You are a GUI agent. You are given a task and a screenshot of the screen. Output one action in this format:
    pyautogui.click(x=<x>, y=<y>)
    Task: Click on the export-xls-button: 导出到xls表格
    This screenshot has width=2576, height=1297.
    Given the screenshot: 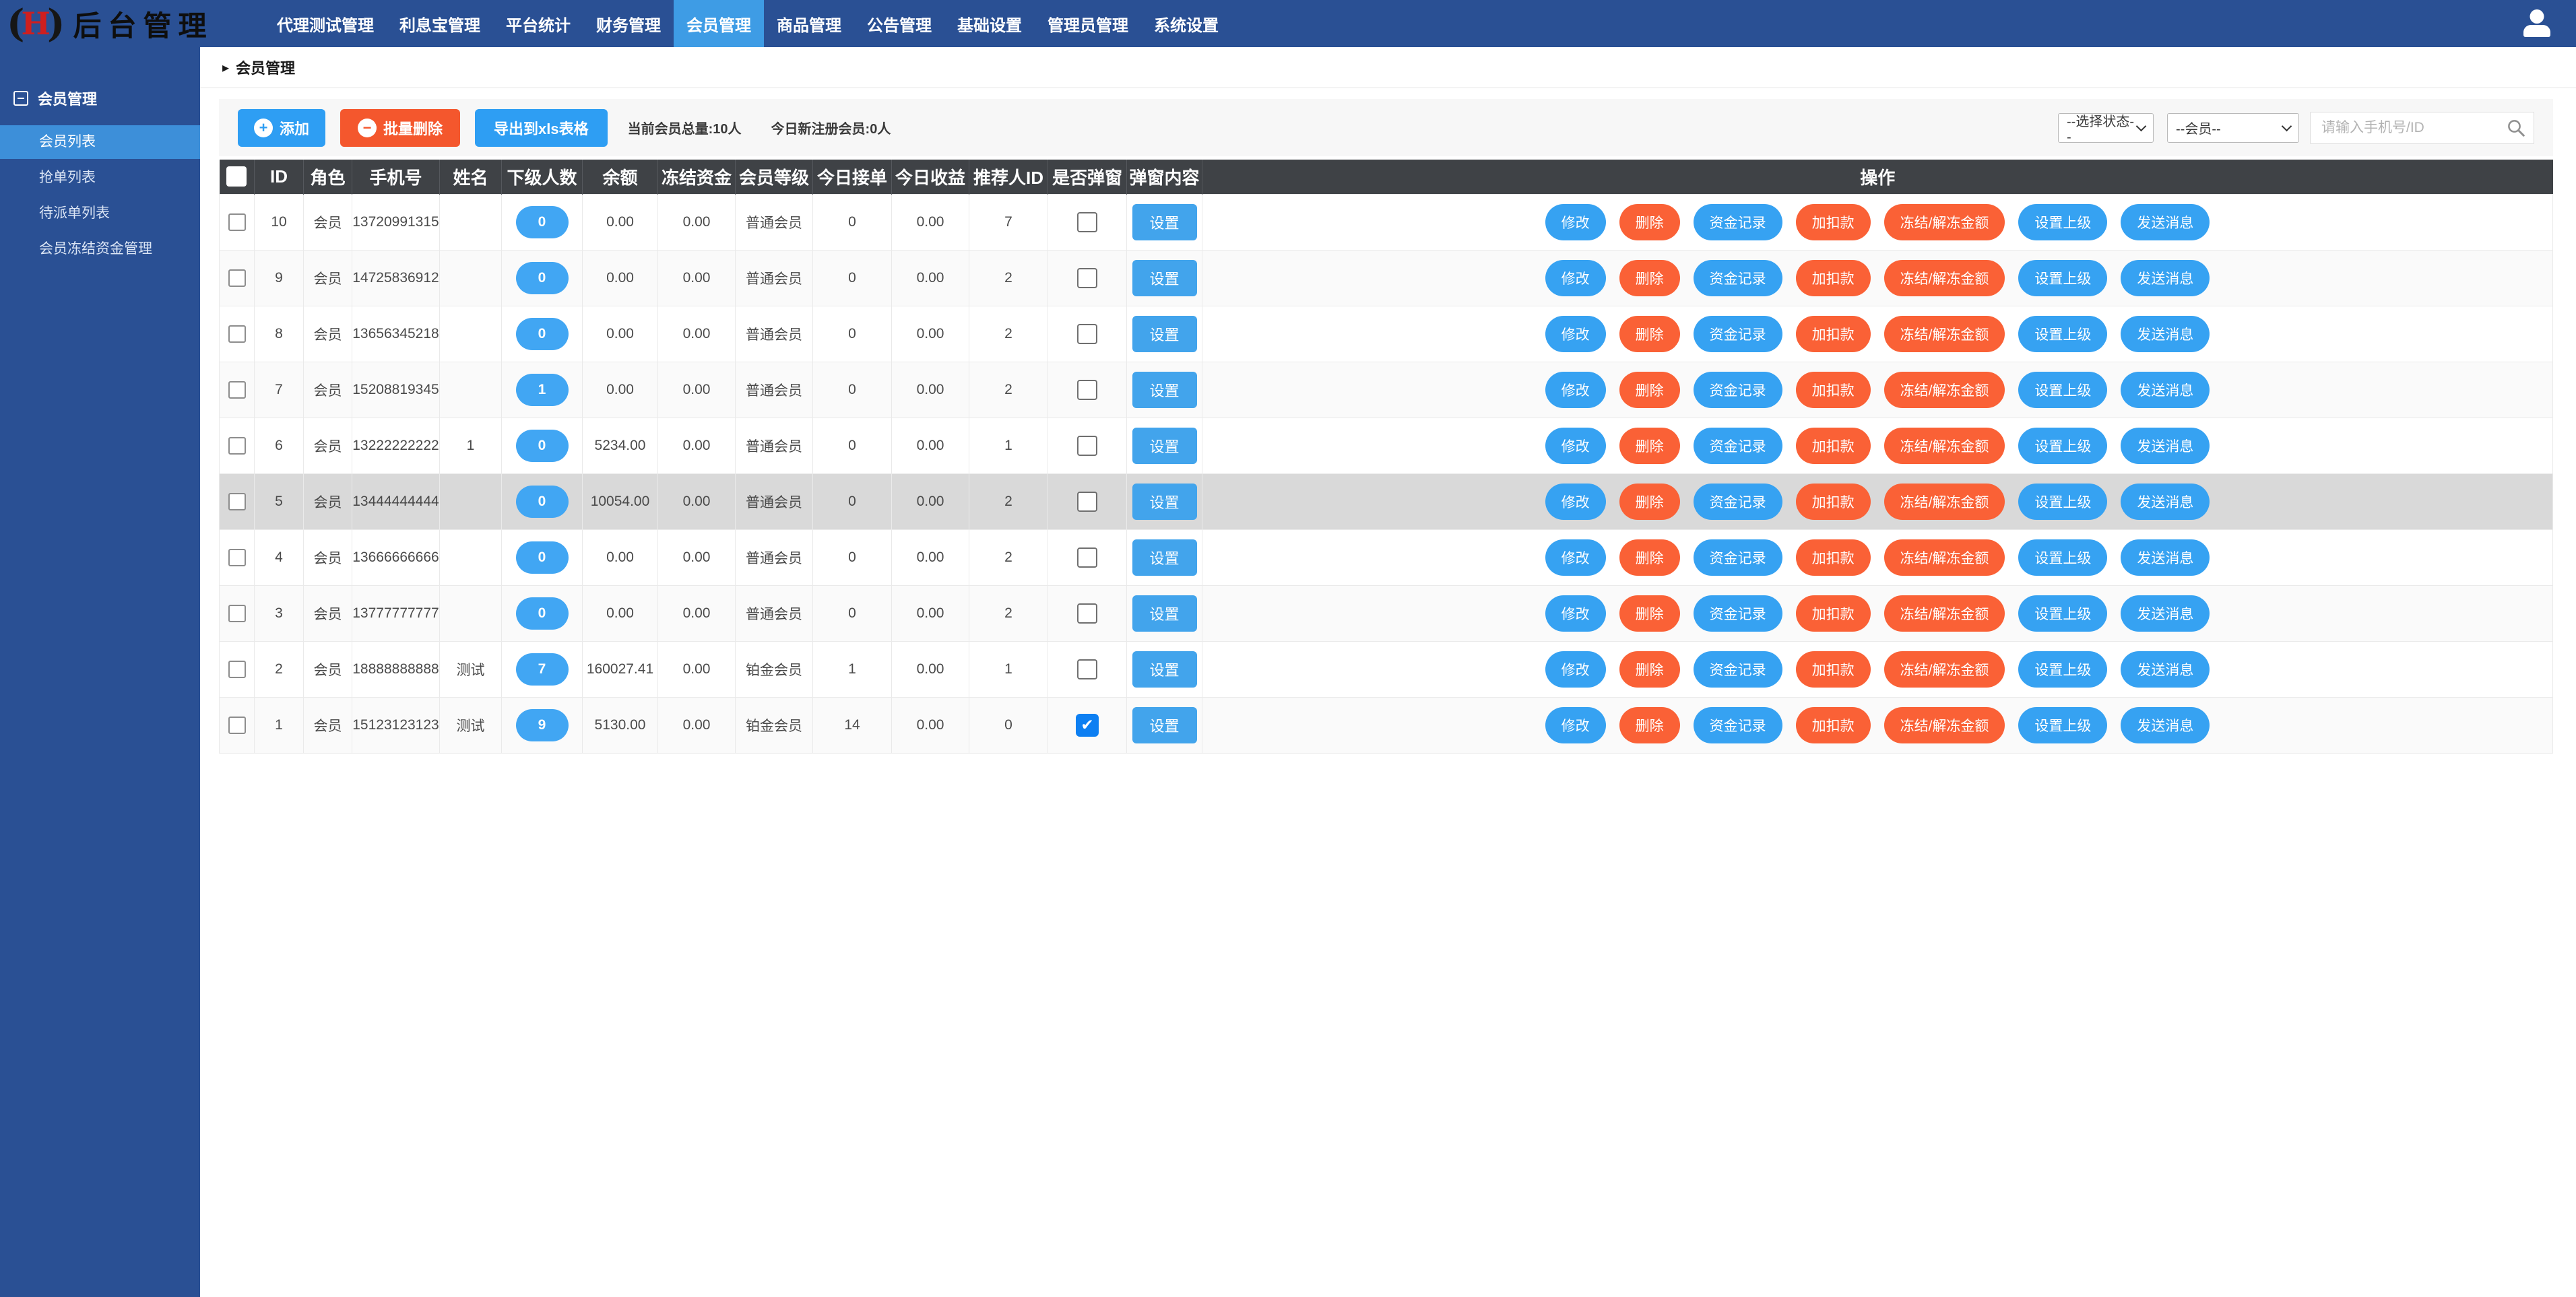 What is the action you would take?
    pyautogui.click(x=541, y=127)
    